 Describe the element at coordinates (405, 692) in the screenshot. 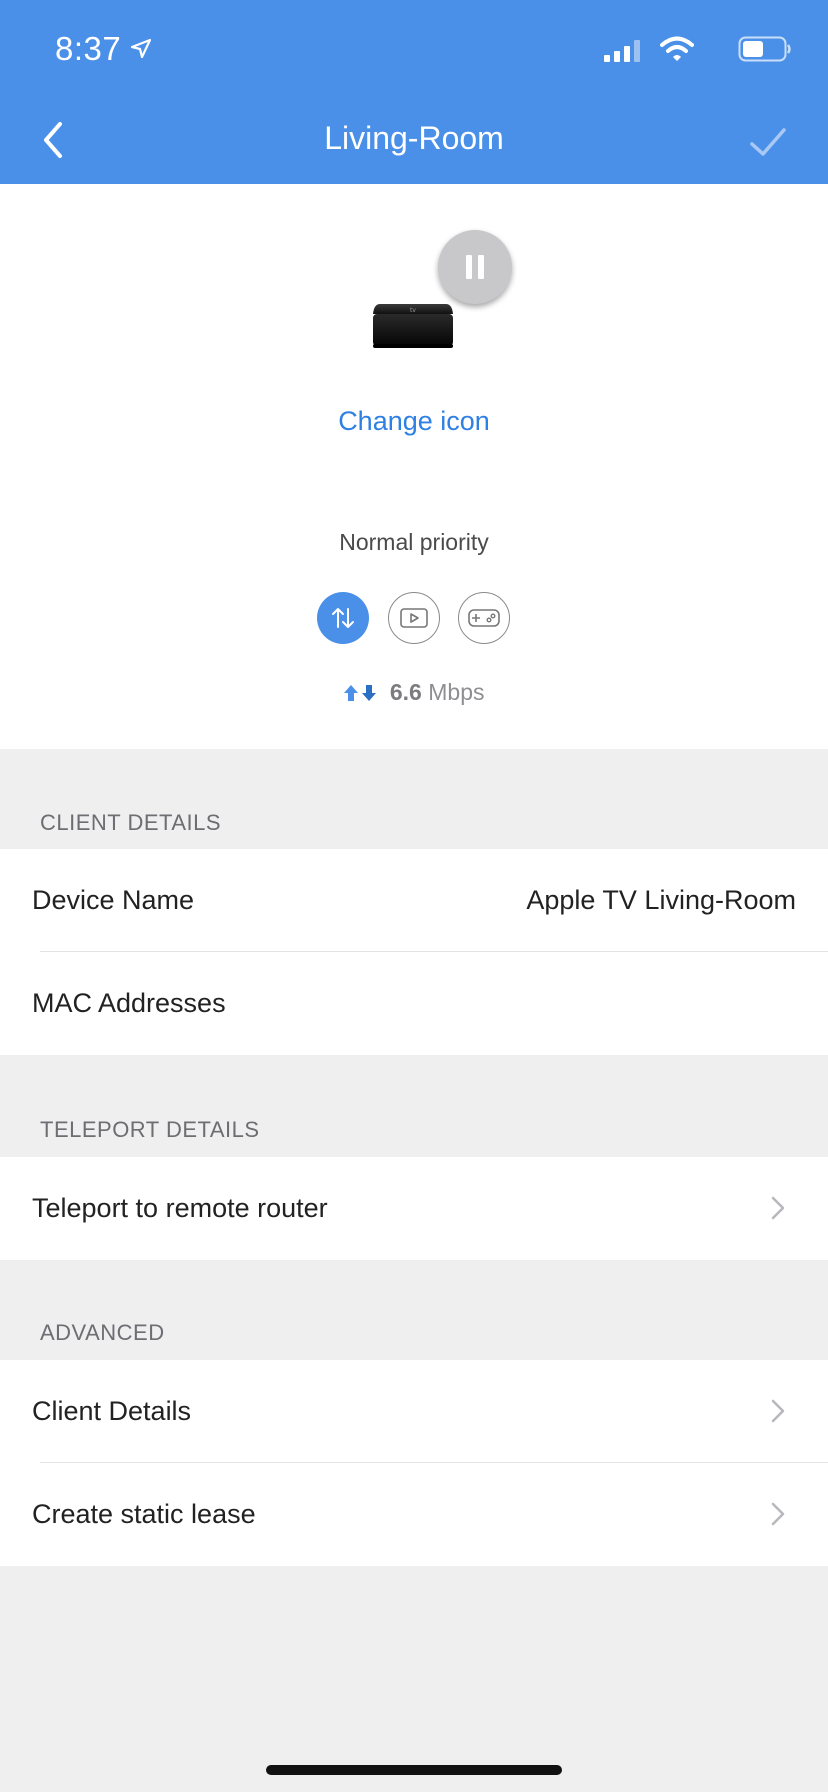

I see `speed-value: 6.6` at that location.